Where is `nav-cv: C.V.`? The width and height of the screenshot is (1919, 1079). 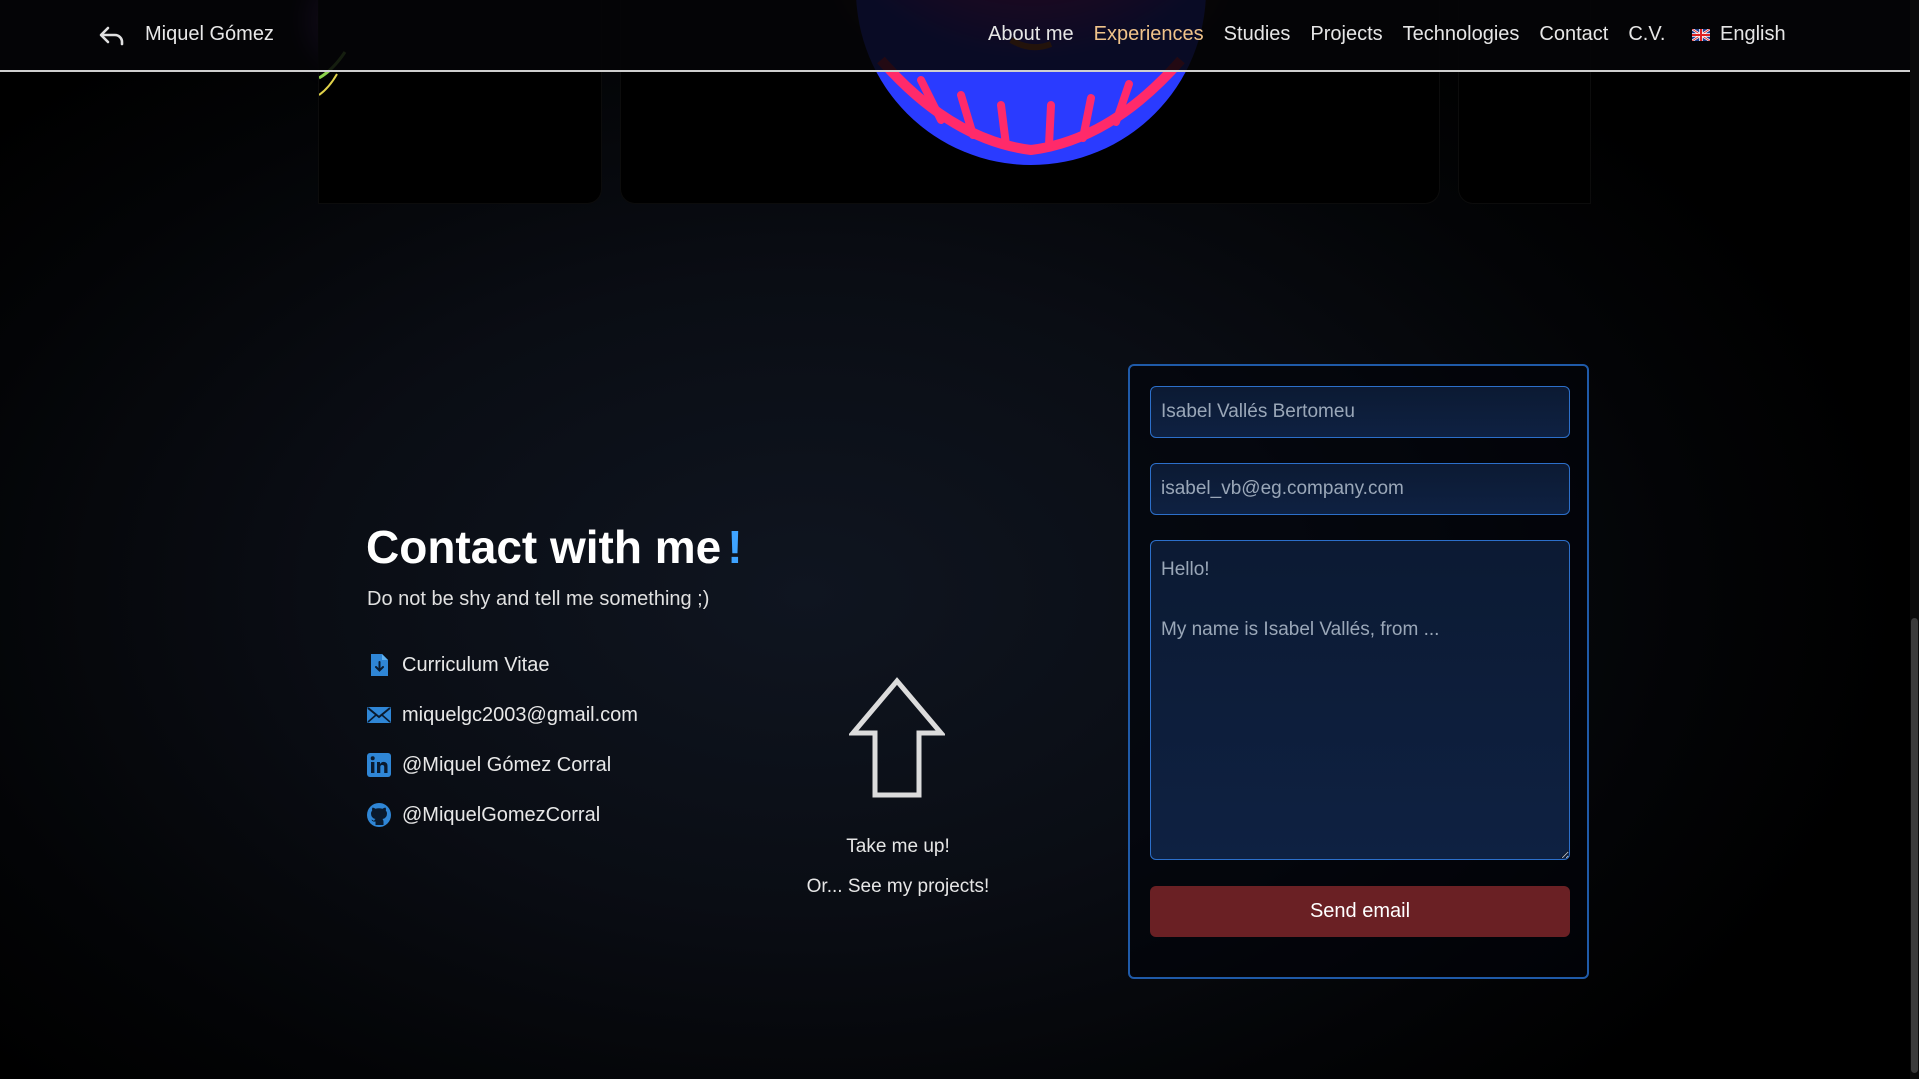
nav-cv: C.V. is located at coordinates (1646, 34).